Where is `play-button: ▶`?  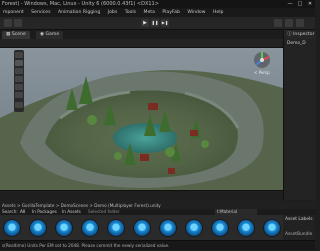
play-button: ▶ is located at coordinates (145, 23).